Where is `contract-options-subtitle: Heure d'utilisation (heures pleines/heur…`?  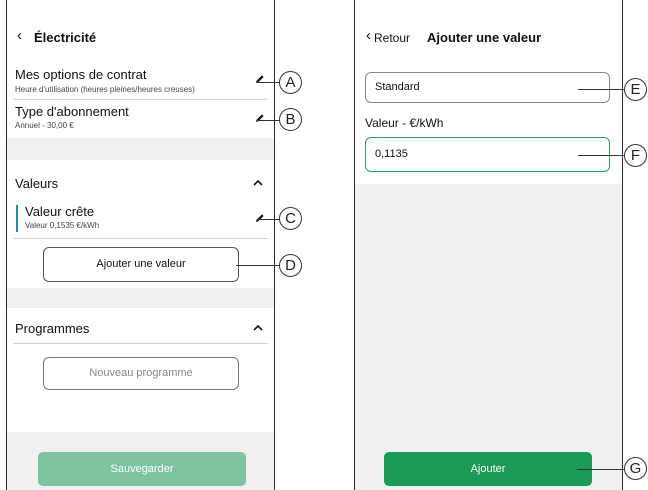
contract-options-subtitle: Heure d'utilisation (heures pleines/heur… is located at coordinates (105, 89).